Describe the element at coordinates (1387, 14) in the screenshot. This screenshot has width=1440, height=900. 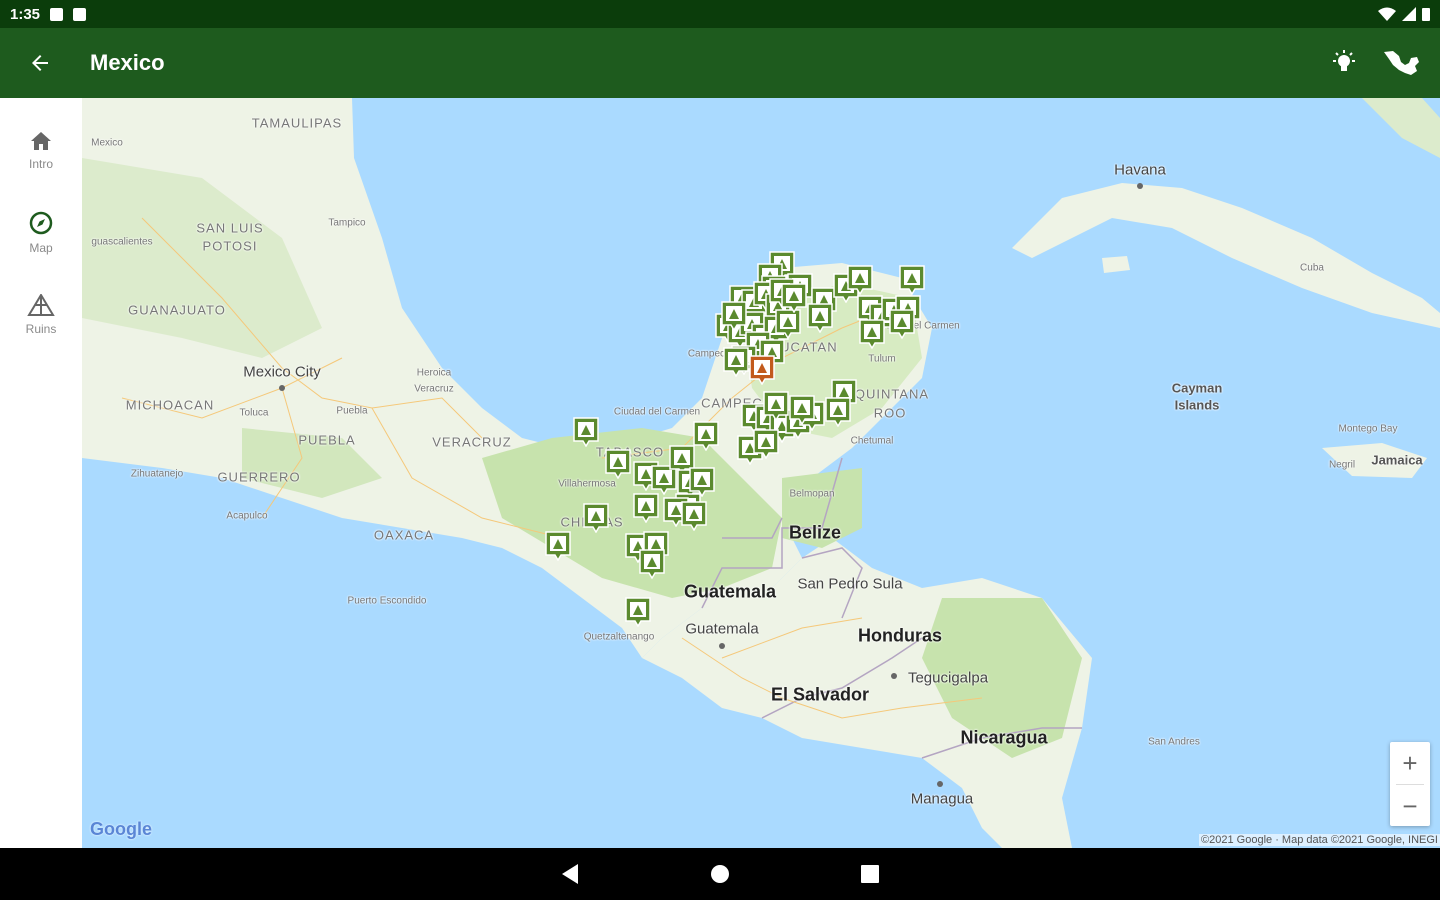
I see `wifi-icon` at that location.